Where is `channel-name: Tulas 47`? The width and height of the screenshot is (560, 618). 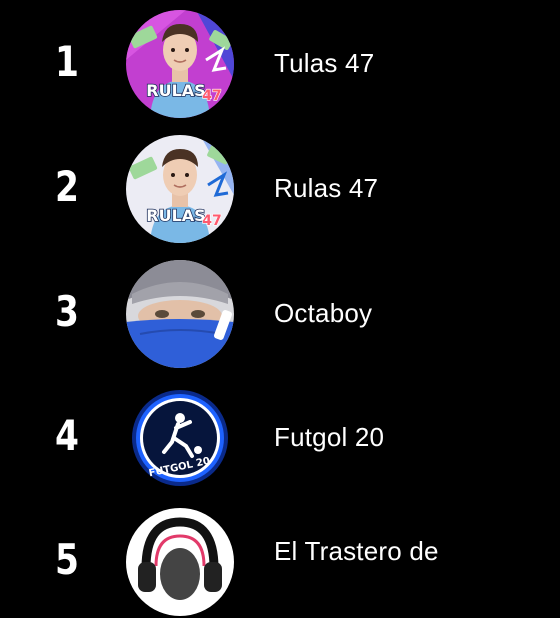
channel-name: Tulas 47 is located at coordinates (324, 63).